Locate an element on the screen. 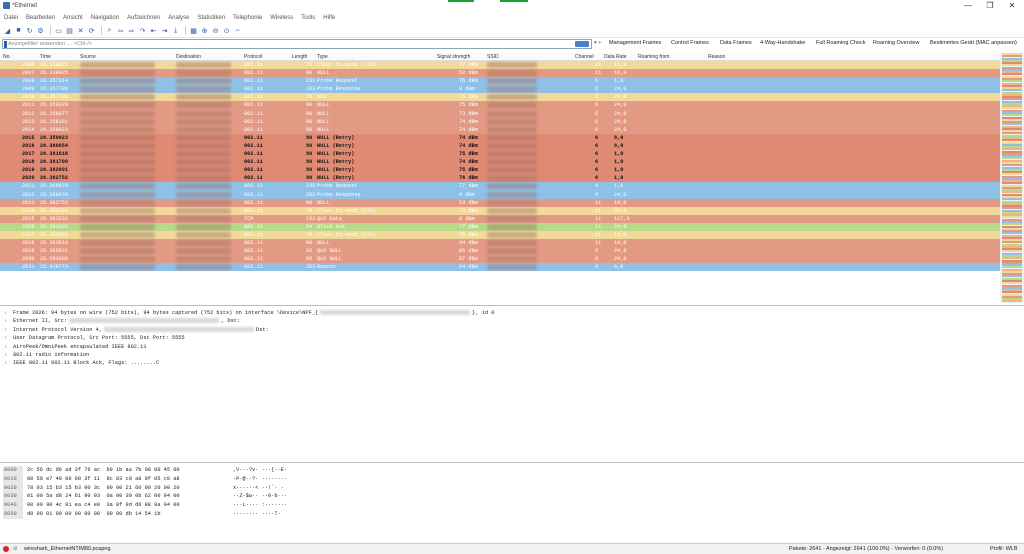  zoom-out-icon: ⊖ is located at coordinates (215, 30).